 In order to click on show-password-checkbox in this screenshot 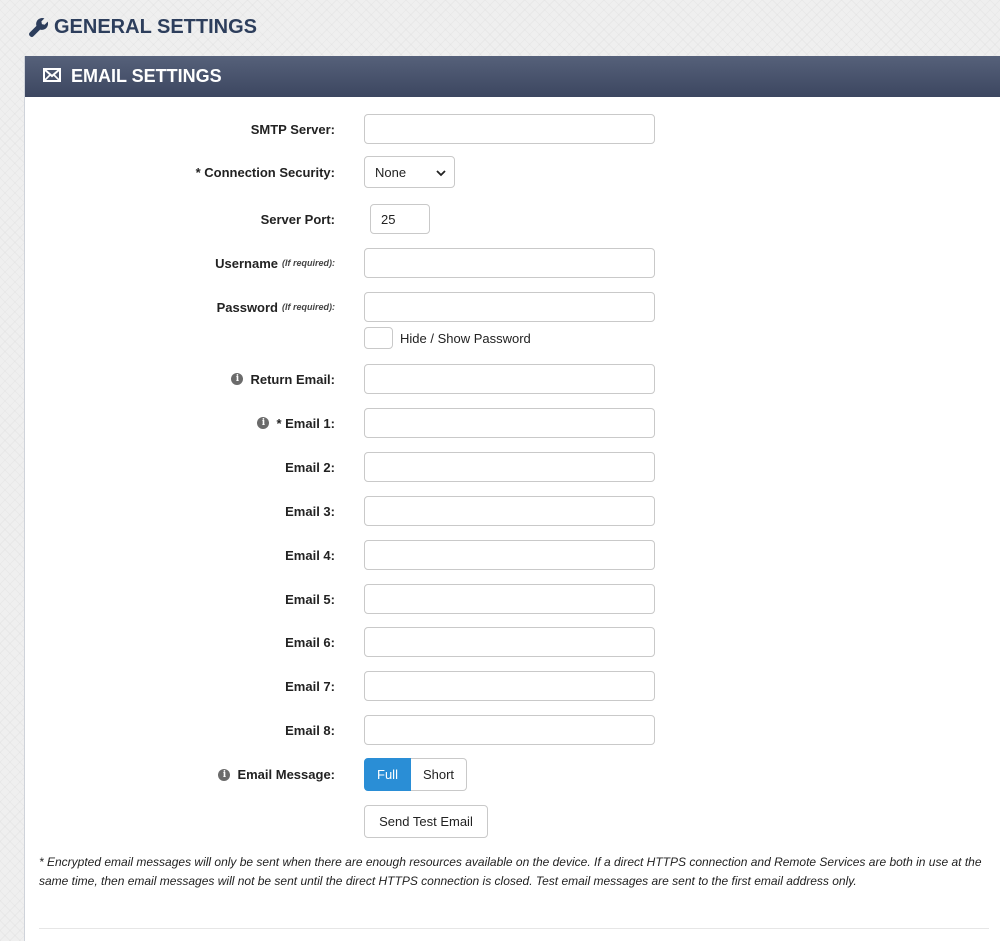, I will do `click(378, 338)`.